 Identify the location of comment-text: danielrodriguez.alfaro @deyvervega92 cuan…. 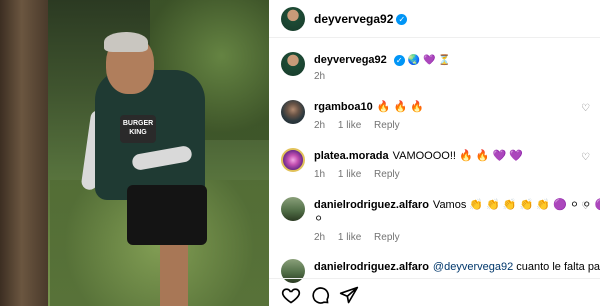
(457, 267).